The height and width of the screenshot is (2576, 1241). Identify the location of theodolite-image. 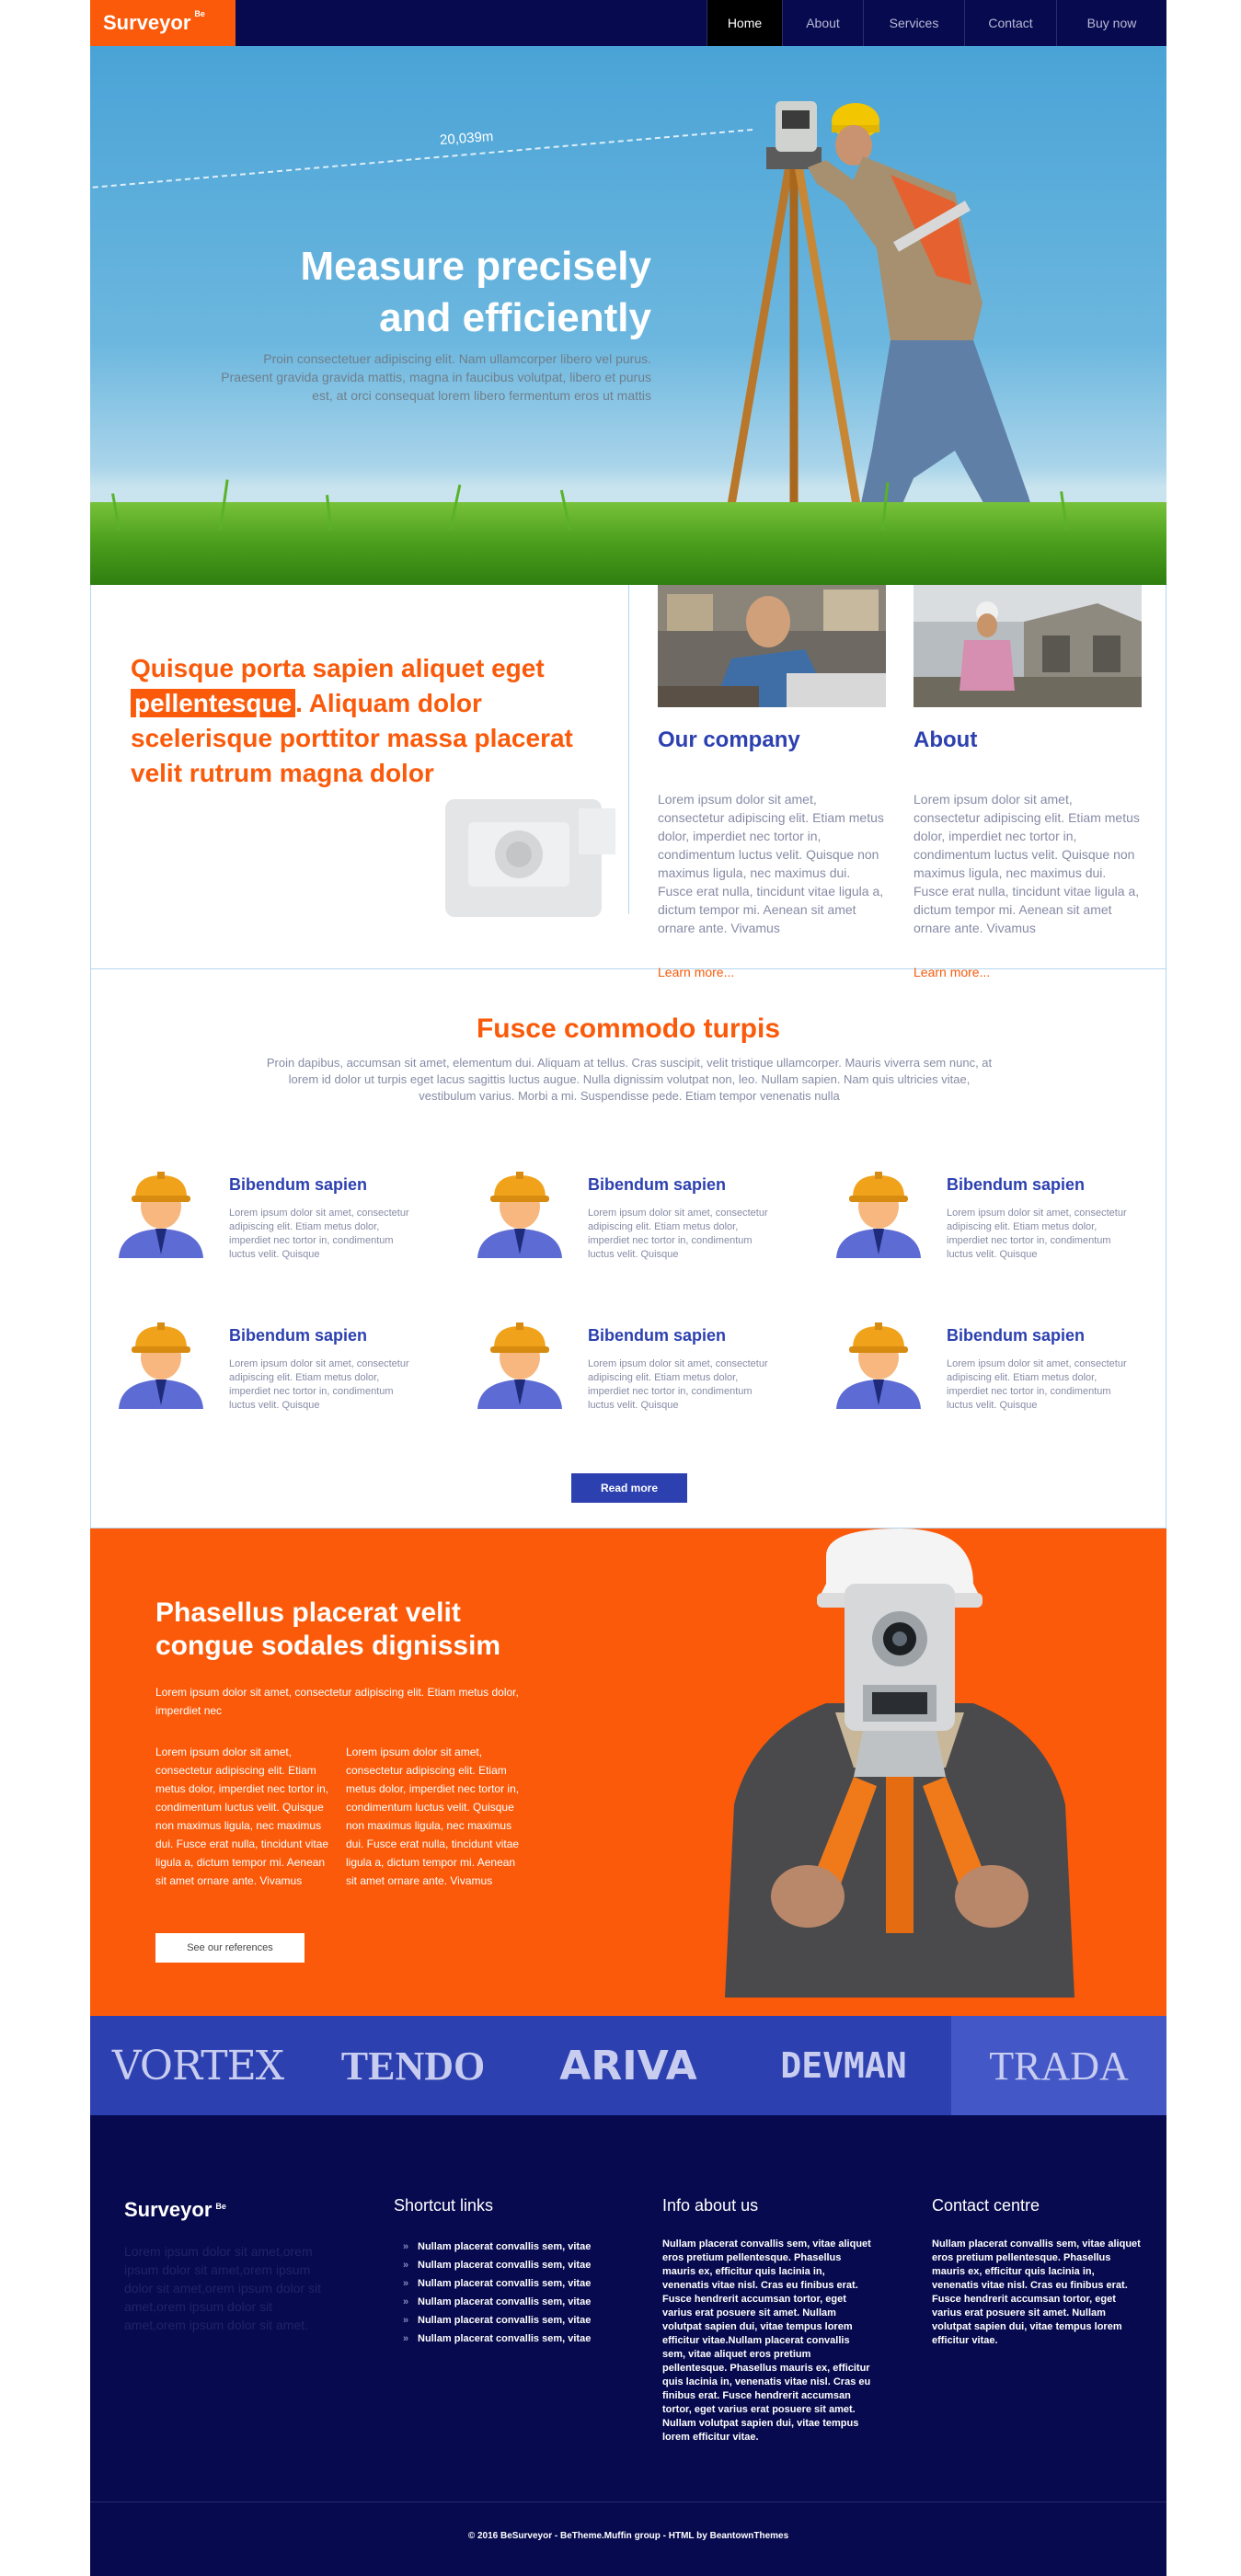
(530, 858).